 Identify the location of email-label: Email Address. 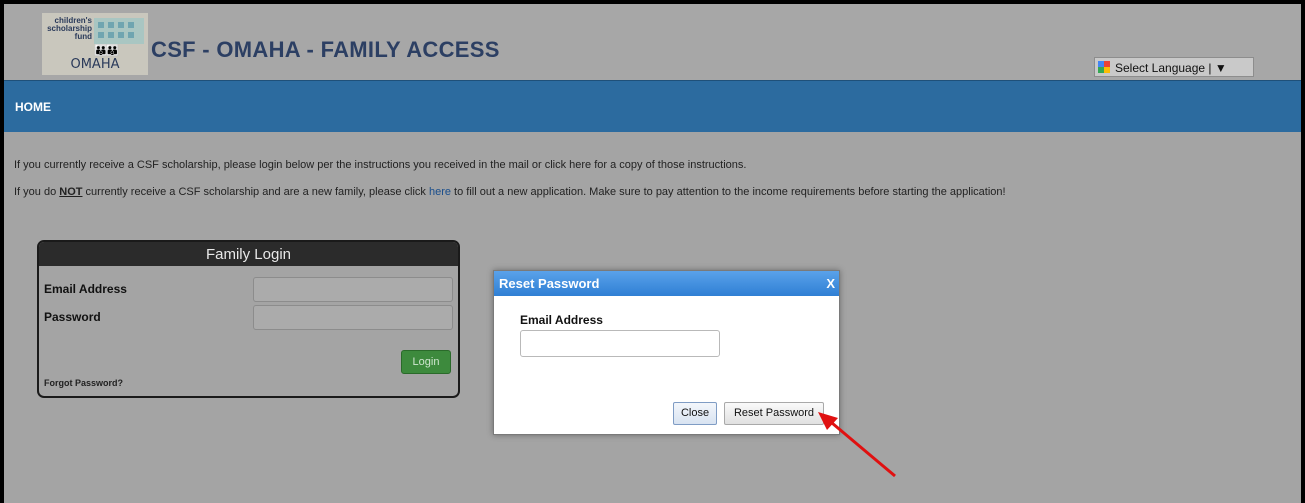
(85, 289).